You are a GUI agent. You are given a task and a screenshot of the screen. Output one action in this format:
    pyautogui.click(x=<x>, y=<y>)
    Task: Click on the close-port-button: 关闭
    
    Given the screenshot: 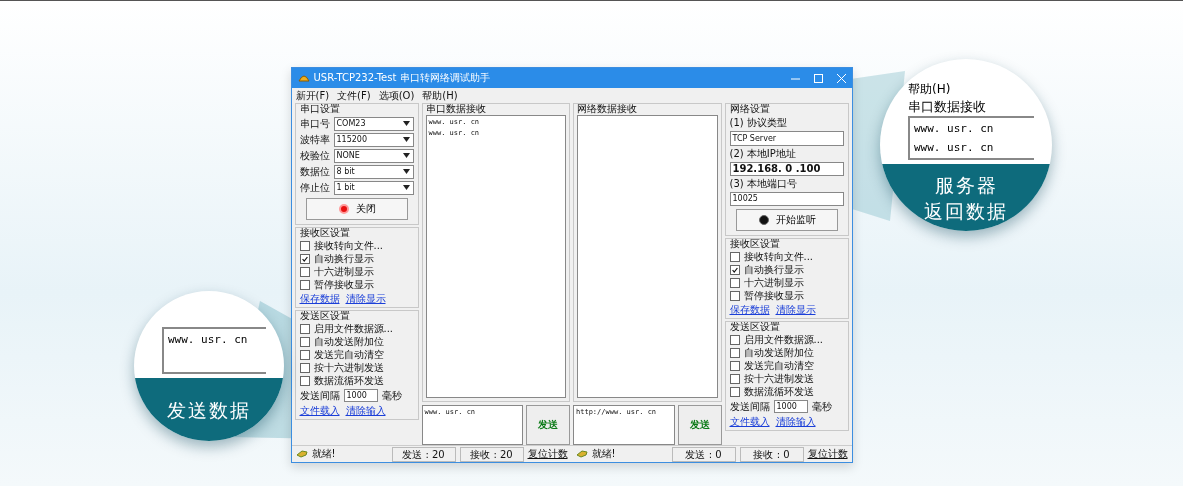 What is the action you would take?
    pyautogui.click(x=356, y=209)
    